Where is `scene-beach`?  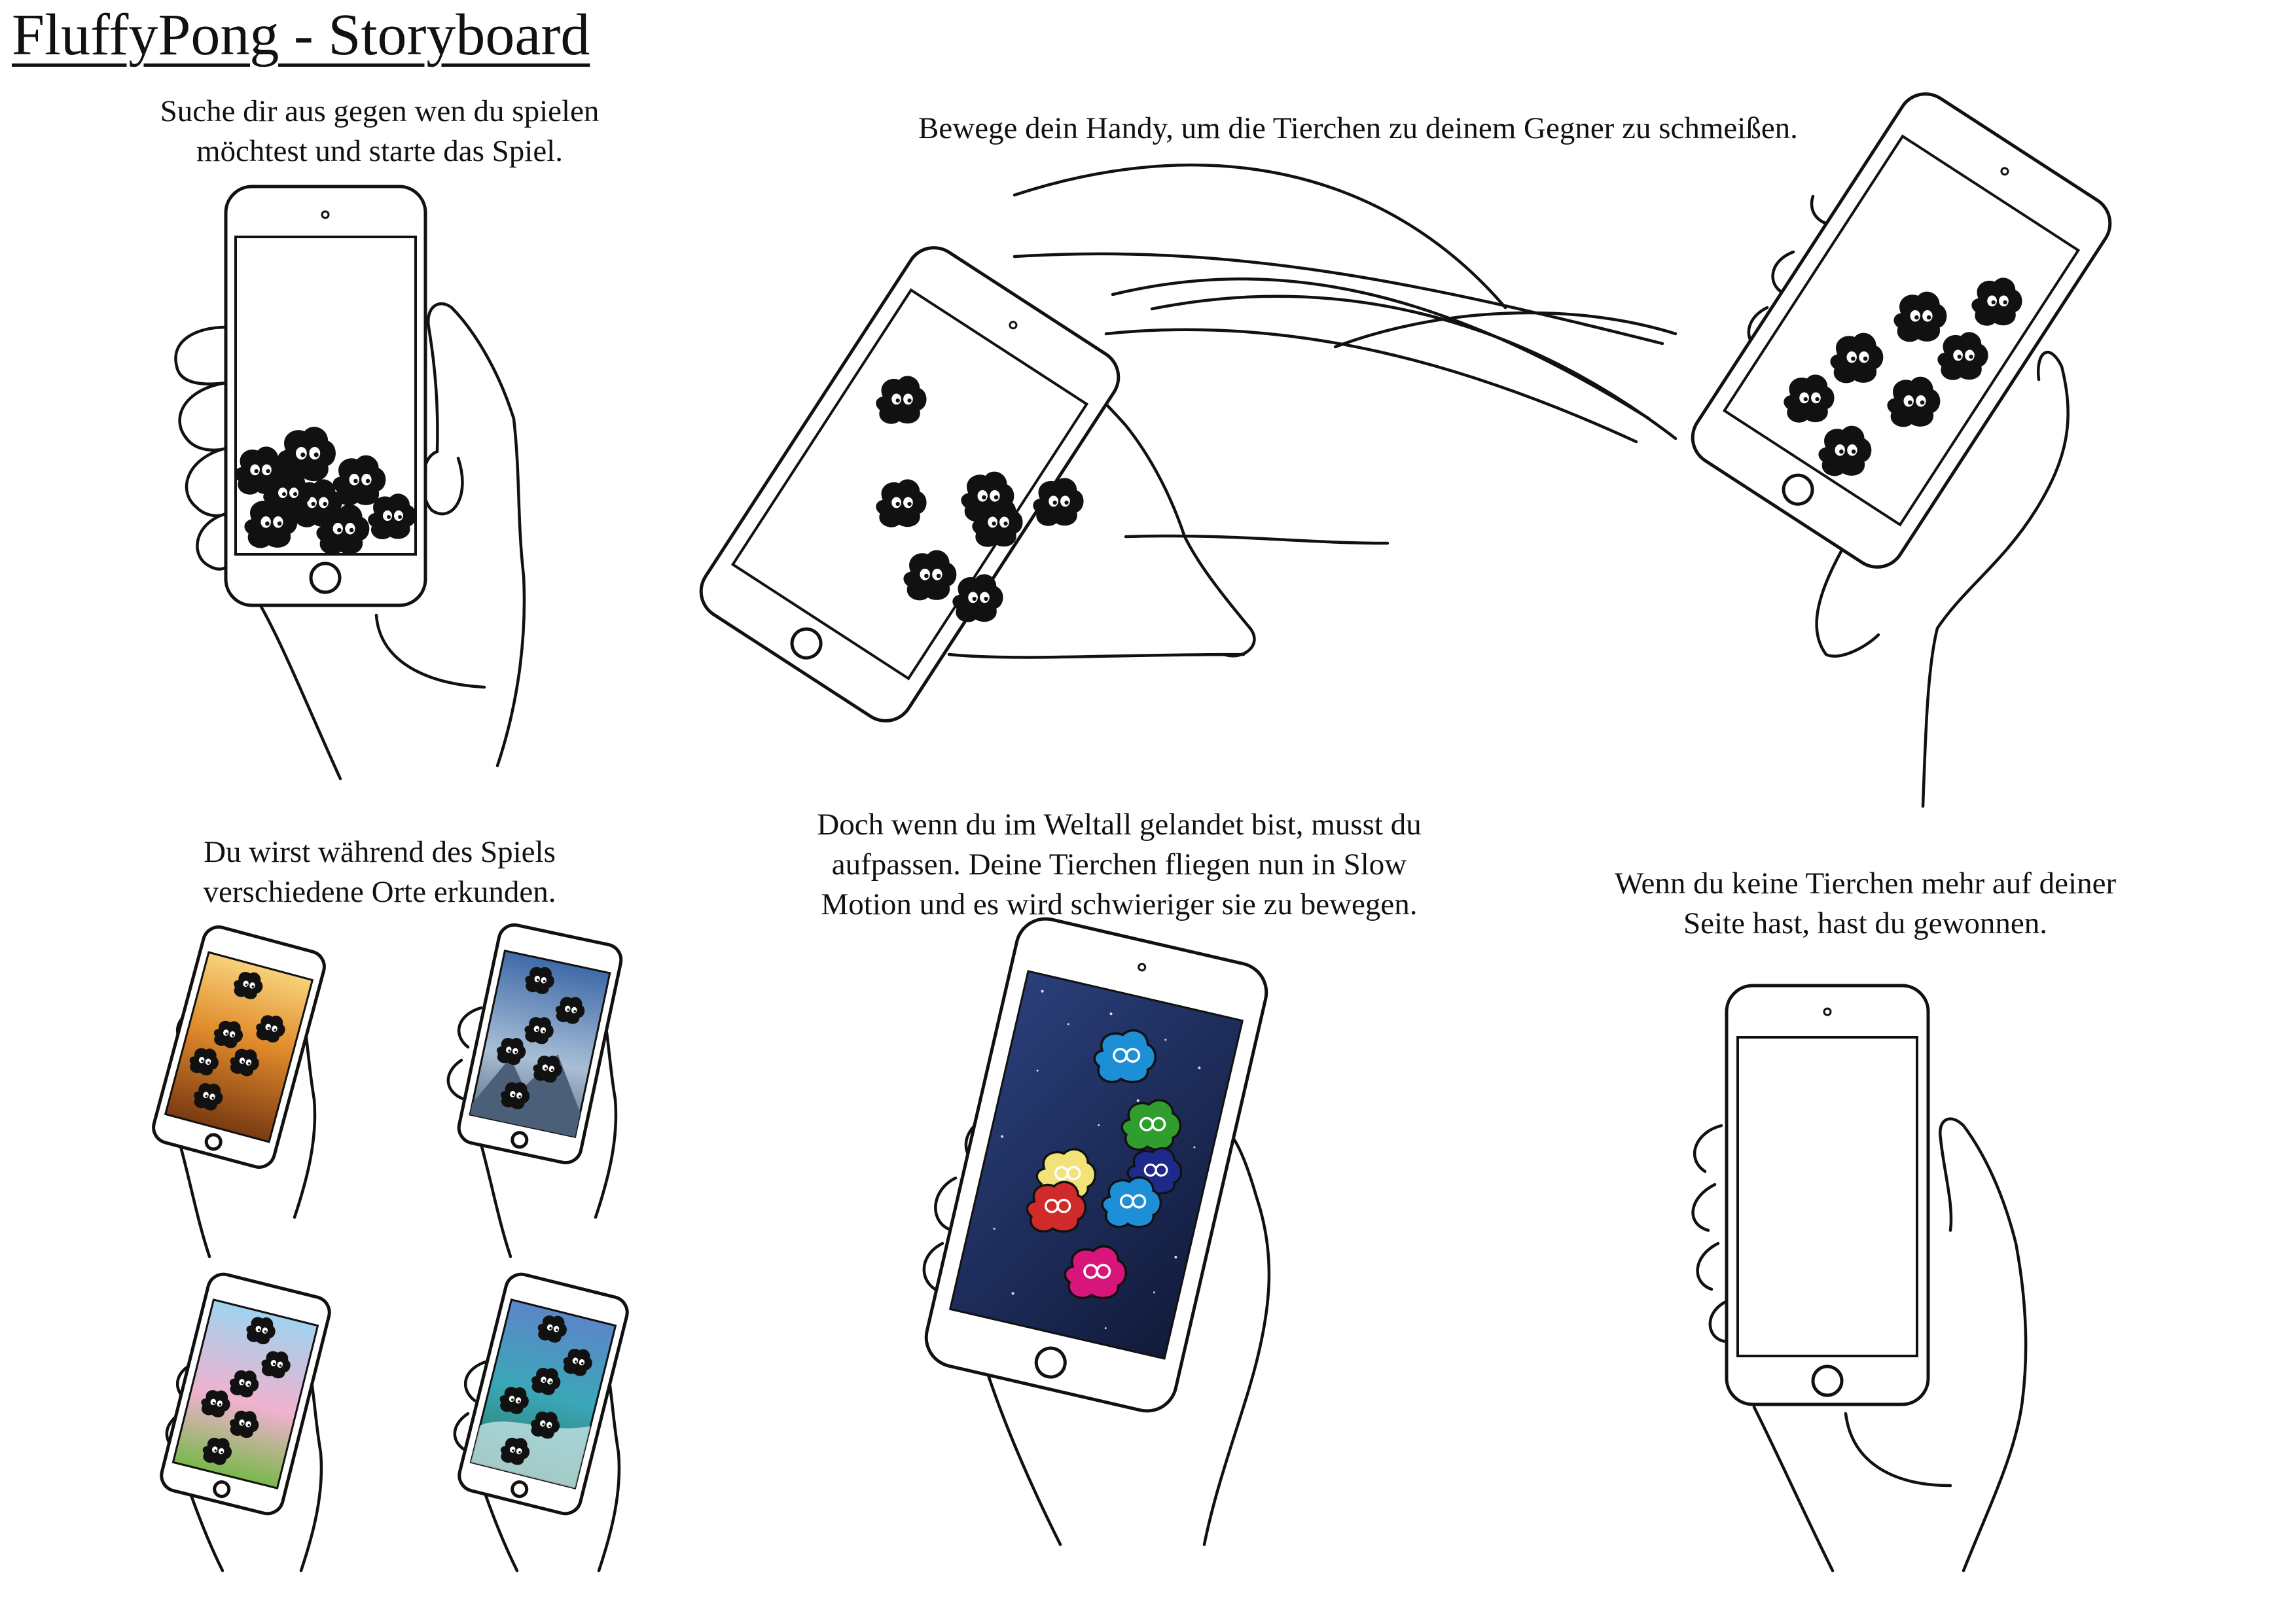 scene-beach is located at coordinates (541, 1422).